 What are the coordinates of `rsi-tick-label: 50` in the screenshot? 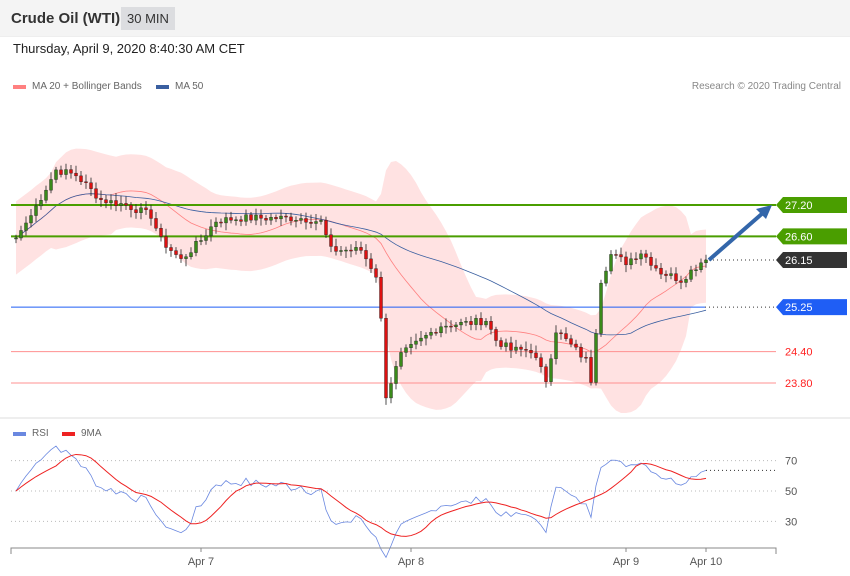 It's located at (791, 492).